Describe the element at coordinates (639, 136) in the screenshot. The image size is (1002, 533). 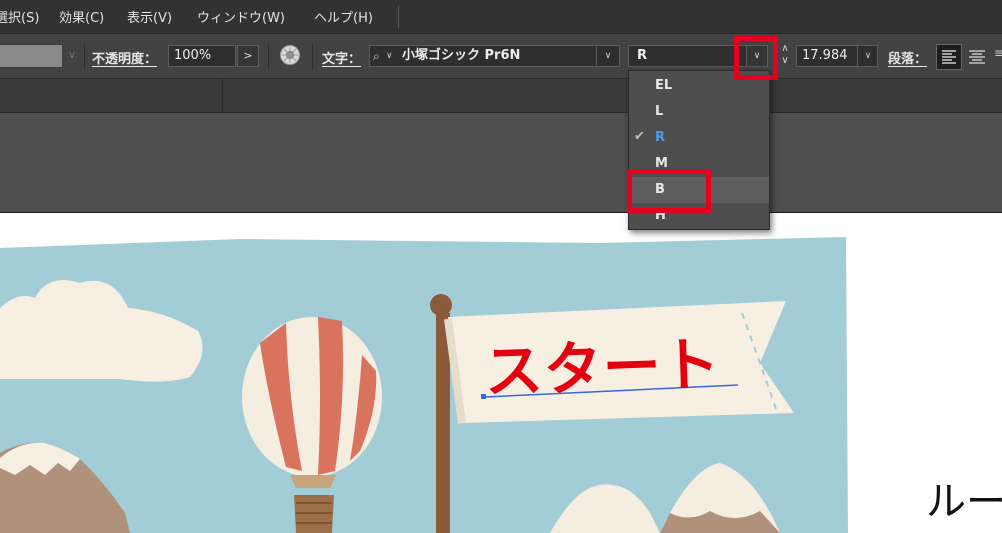
I see `checkmark-icon: ✔` at that location.